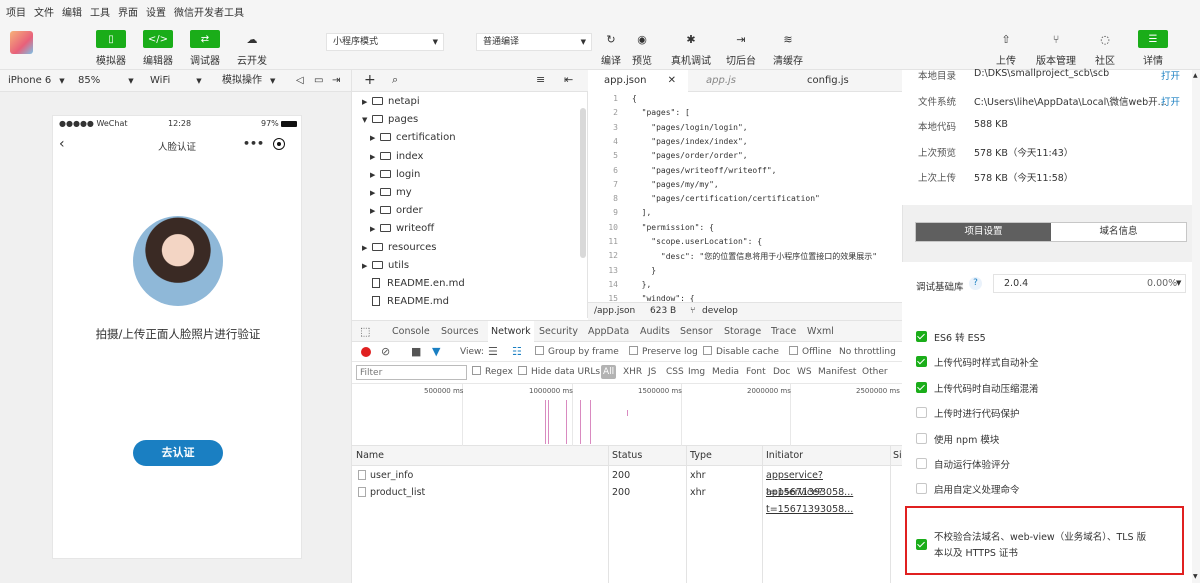 The width and height of the screenshot is (1200, 583). What do you see at coordinates (788, 49) in the screenshot?
I see `clear-cache-button: ≋ 清缓存` at bounding box center [788, 49].